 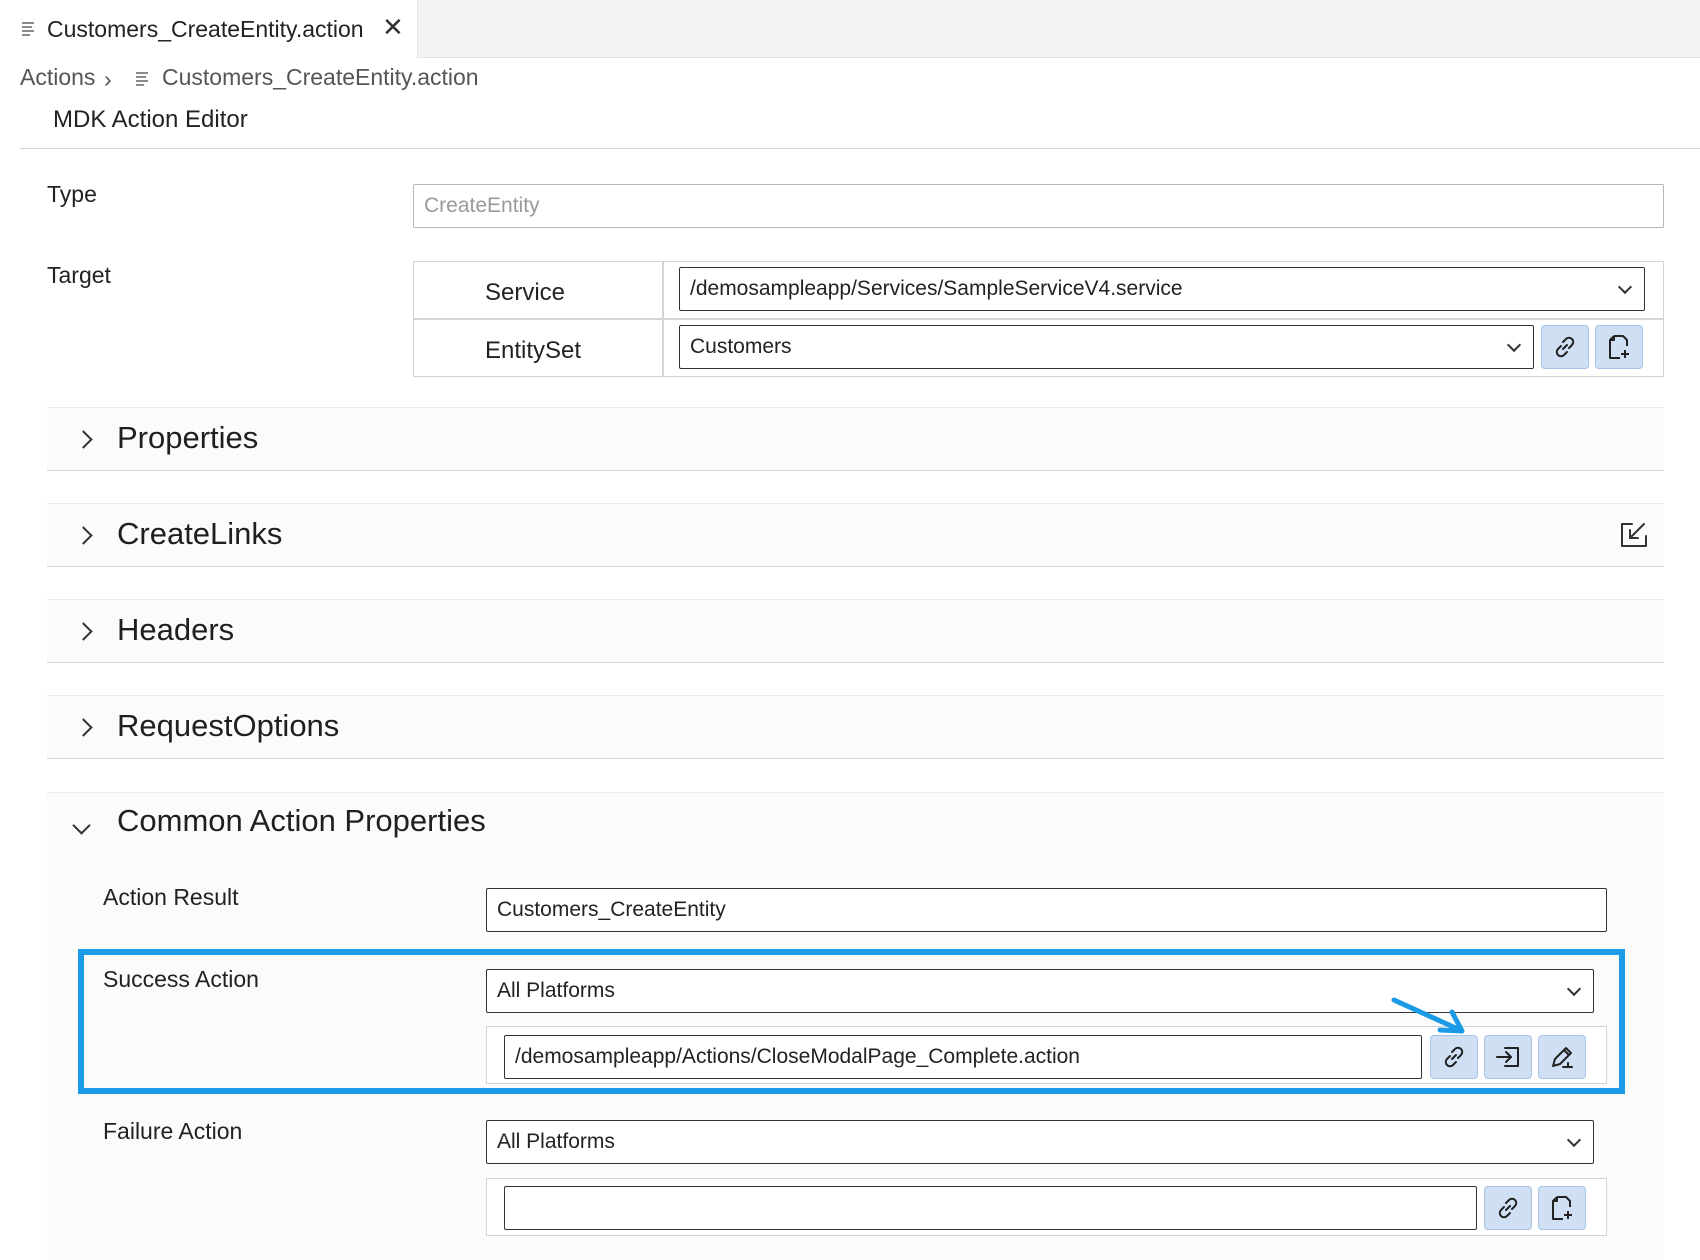 I want to click on action-result-value: Customers_CreateEntity, so click(x=611, y=909).